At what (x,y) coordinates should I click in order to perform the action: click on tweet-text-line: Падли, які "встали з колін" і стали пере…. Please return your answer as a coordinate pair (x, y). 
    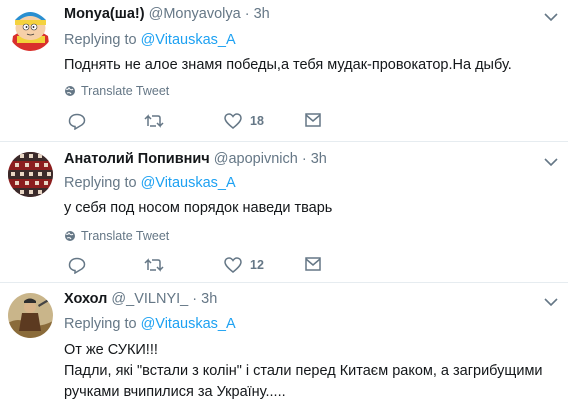
    Looking at the image, I should click on (303, 371).